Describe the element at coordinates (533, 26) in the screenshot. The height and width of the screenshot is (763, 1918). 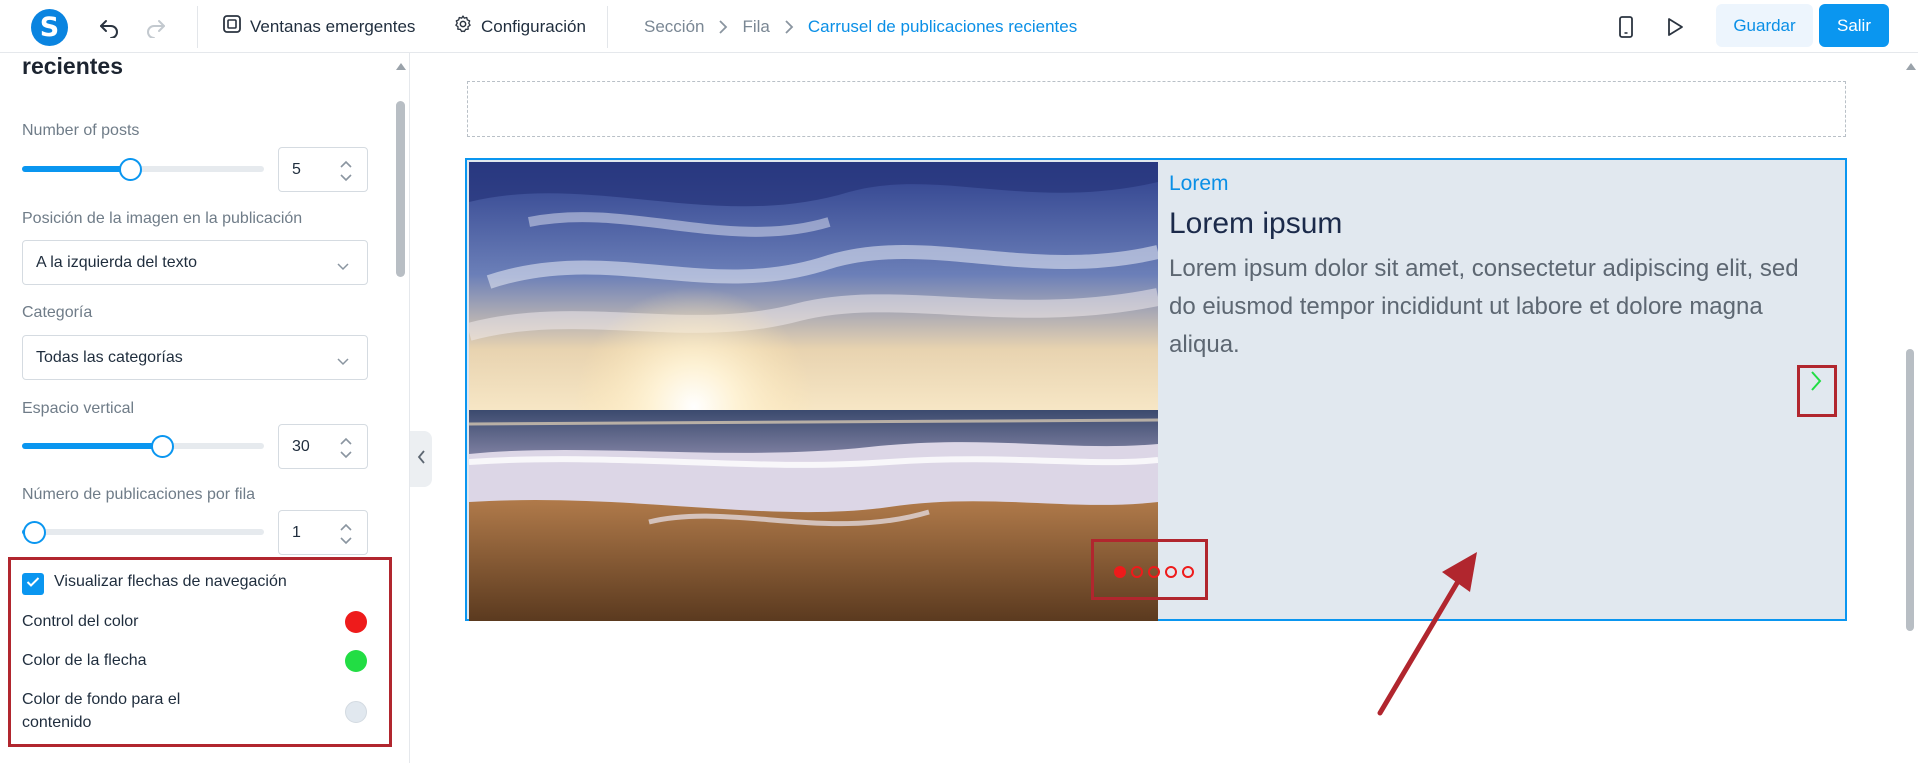
I see `settings-label: Configuración` at that location.